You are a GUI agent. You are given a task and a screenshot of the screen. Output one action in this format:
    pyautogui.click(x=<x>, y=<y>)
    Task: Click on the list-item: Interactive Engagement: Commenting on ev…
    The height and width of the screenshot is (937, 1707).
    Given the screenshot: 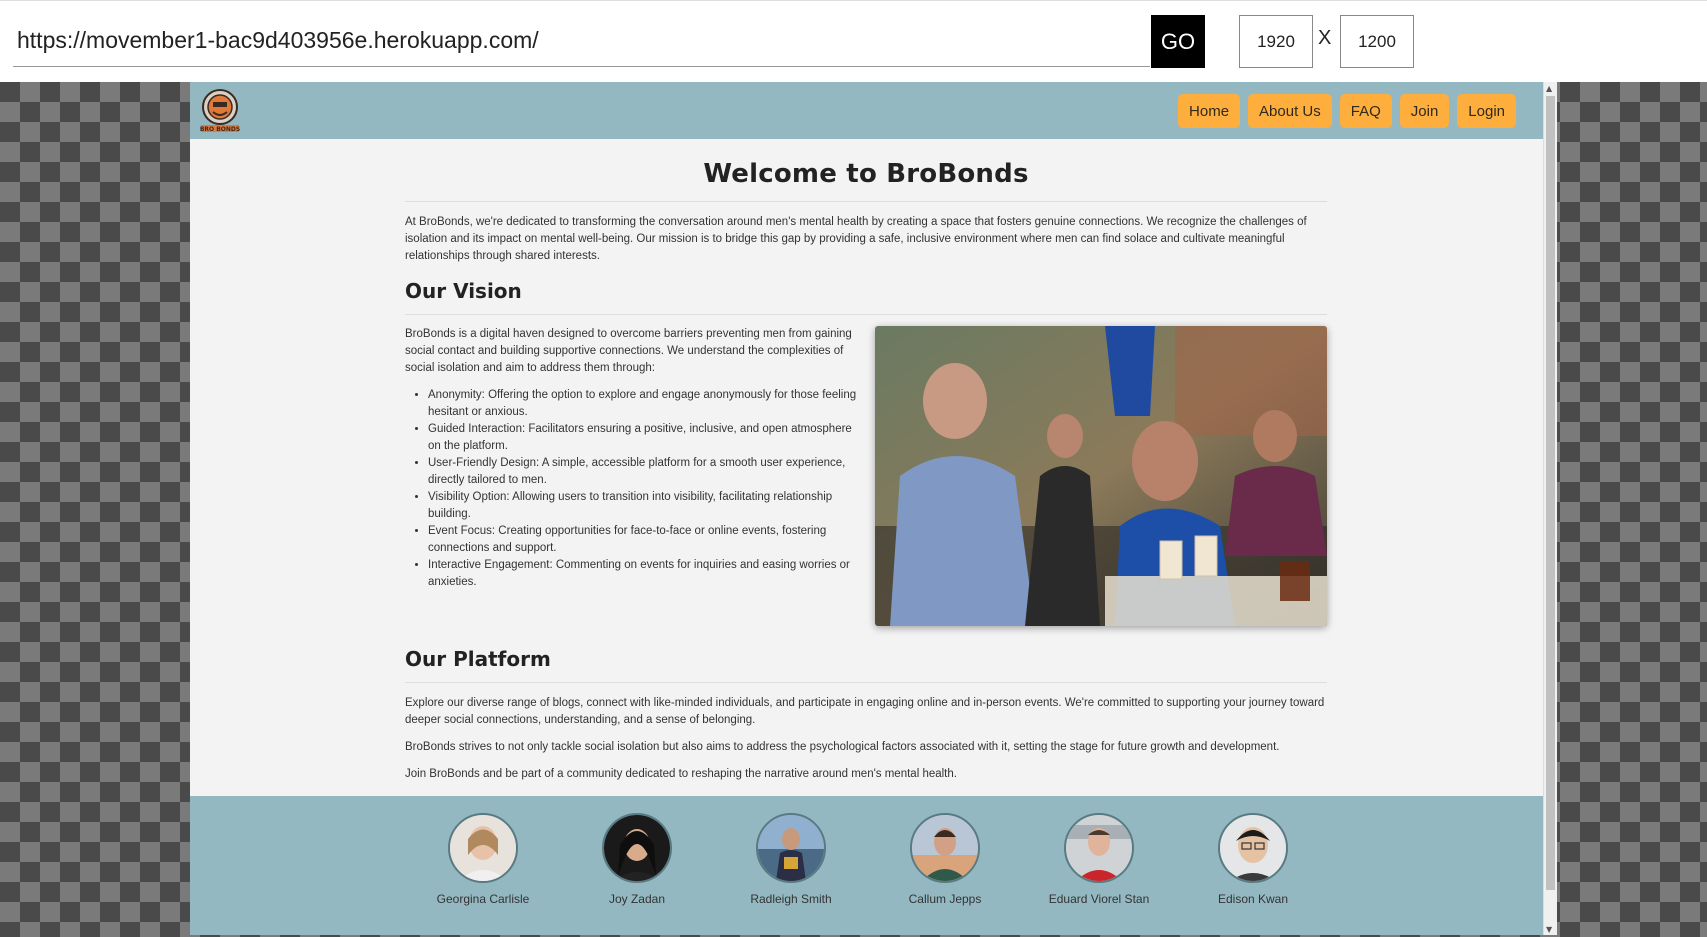 What is the action you would take?
    pyautogui.click(x=642, y=574)
    